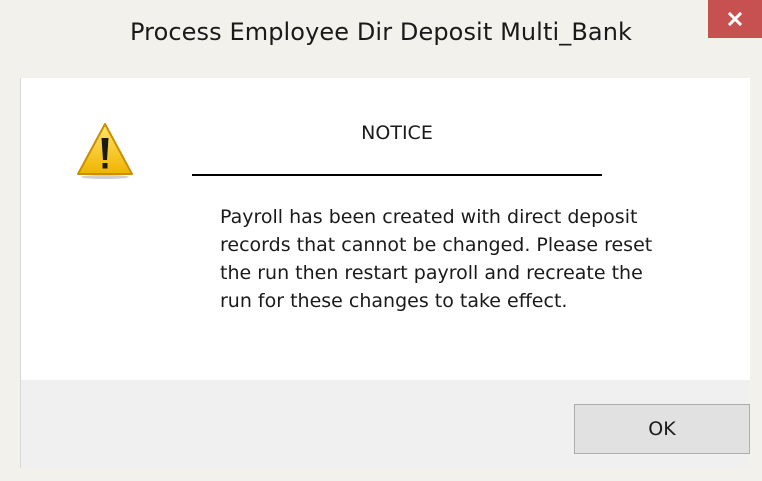  What do you see at coordinates (381, 32) in the screenshot?
I see `window-title: Process Employee Dir Deposit Multi_Bank` at bounding box center [381, 32].